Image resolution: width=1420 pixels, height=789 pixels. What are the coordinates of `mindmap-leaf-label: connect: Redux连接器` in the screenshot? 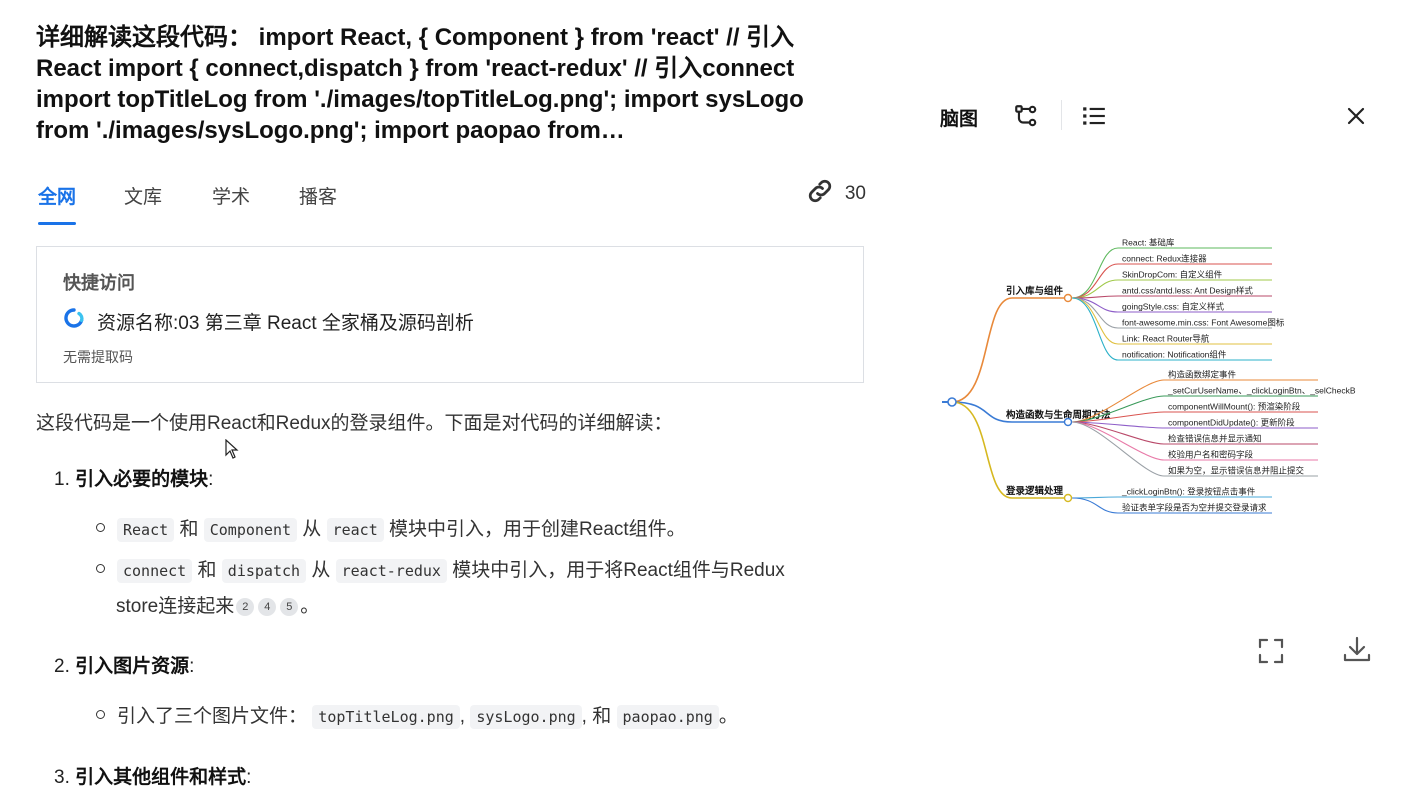 It's located at (1164, 259).